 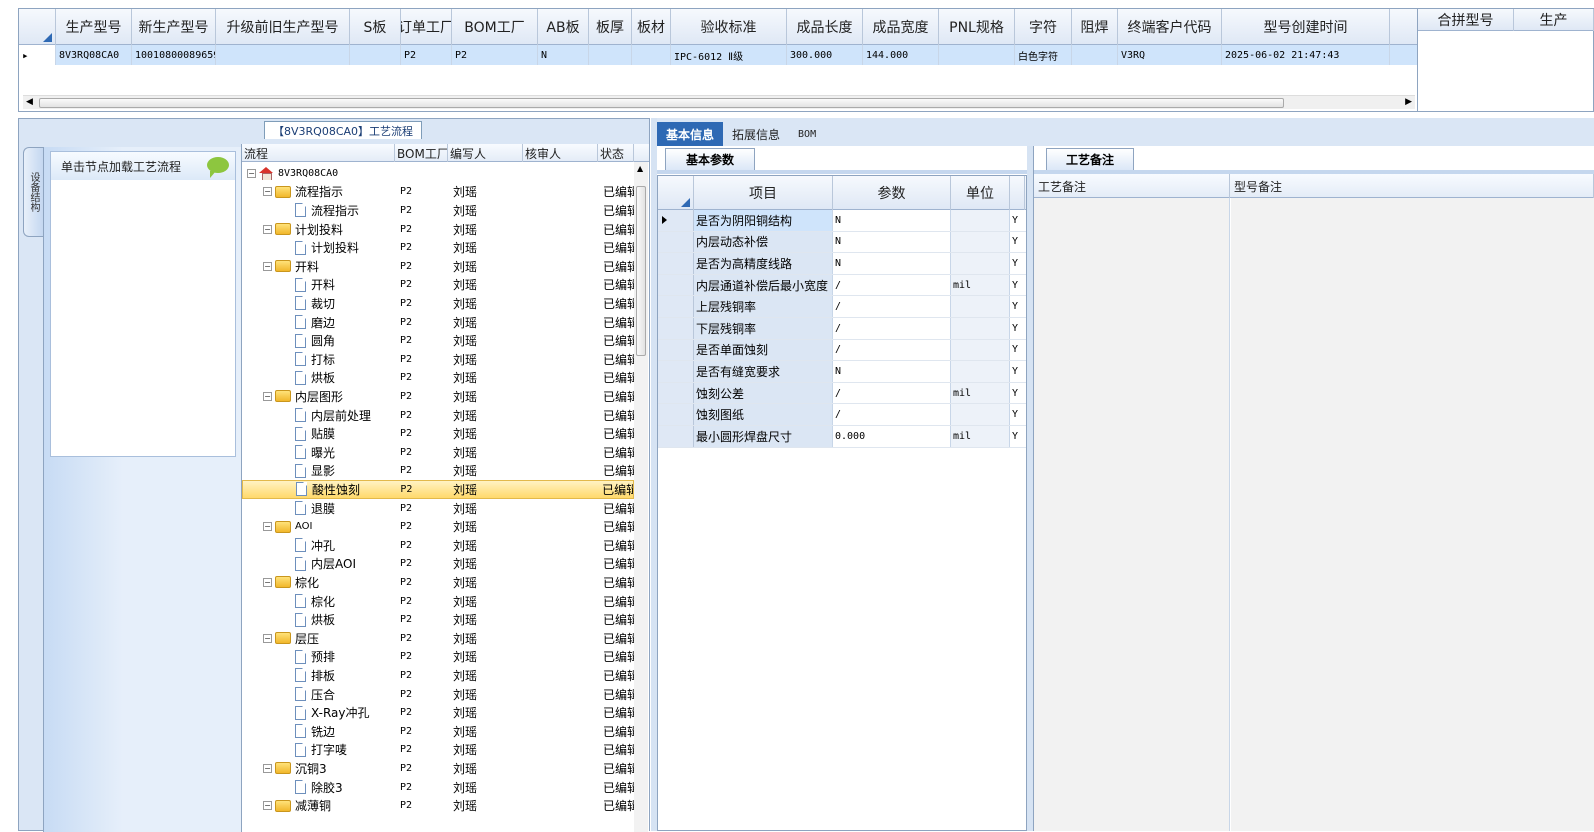 What do you see at coordinates (729, 27) in the screenshot?
I see `column-header: 验收标准` at bounding box center [729, 27].